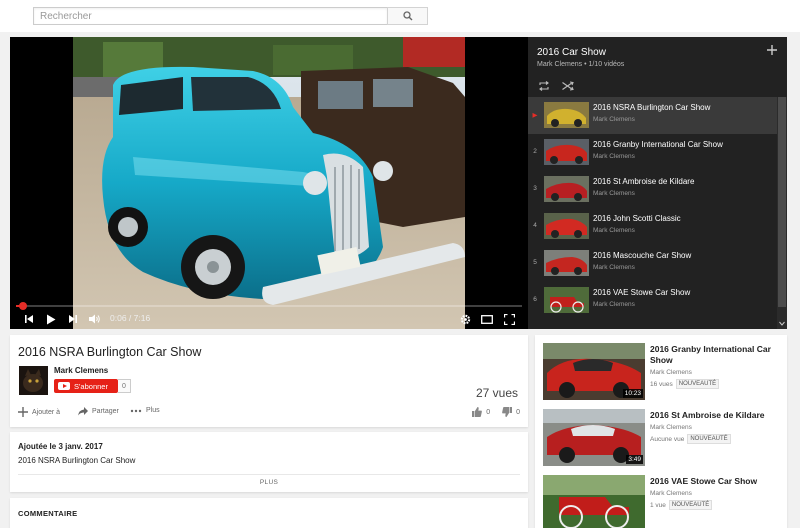 This screenshot has width=800, height=528. What do you see at coordinates (81, 370) in the screenshot?
I see `channel-name: Mark Clemens` at bounding box center [81, 370].